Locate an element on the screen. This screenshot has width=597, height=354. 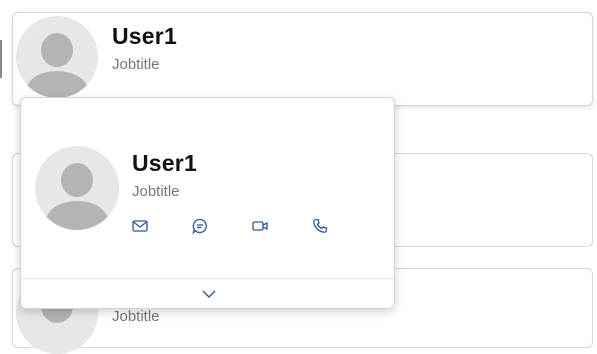
video-call-icon is located at coordinates (260, 226).